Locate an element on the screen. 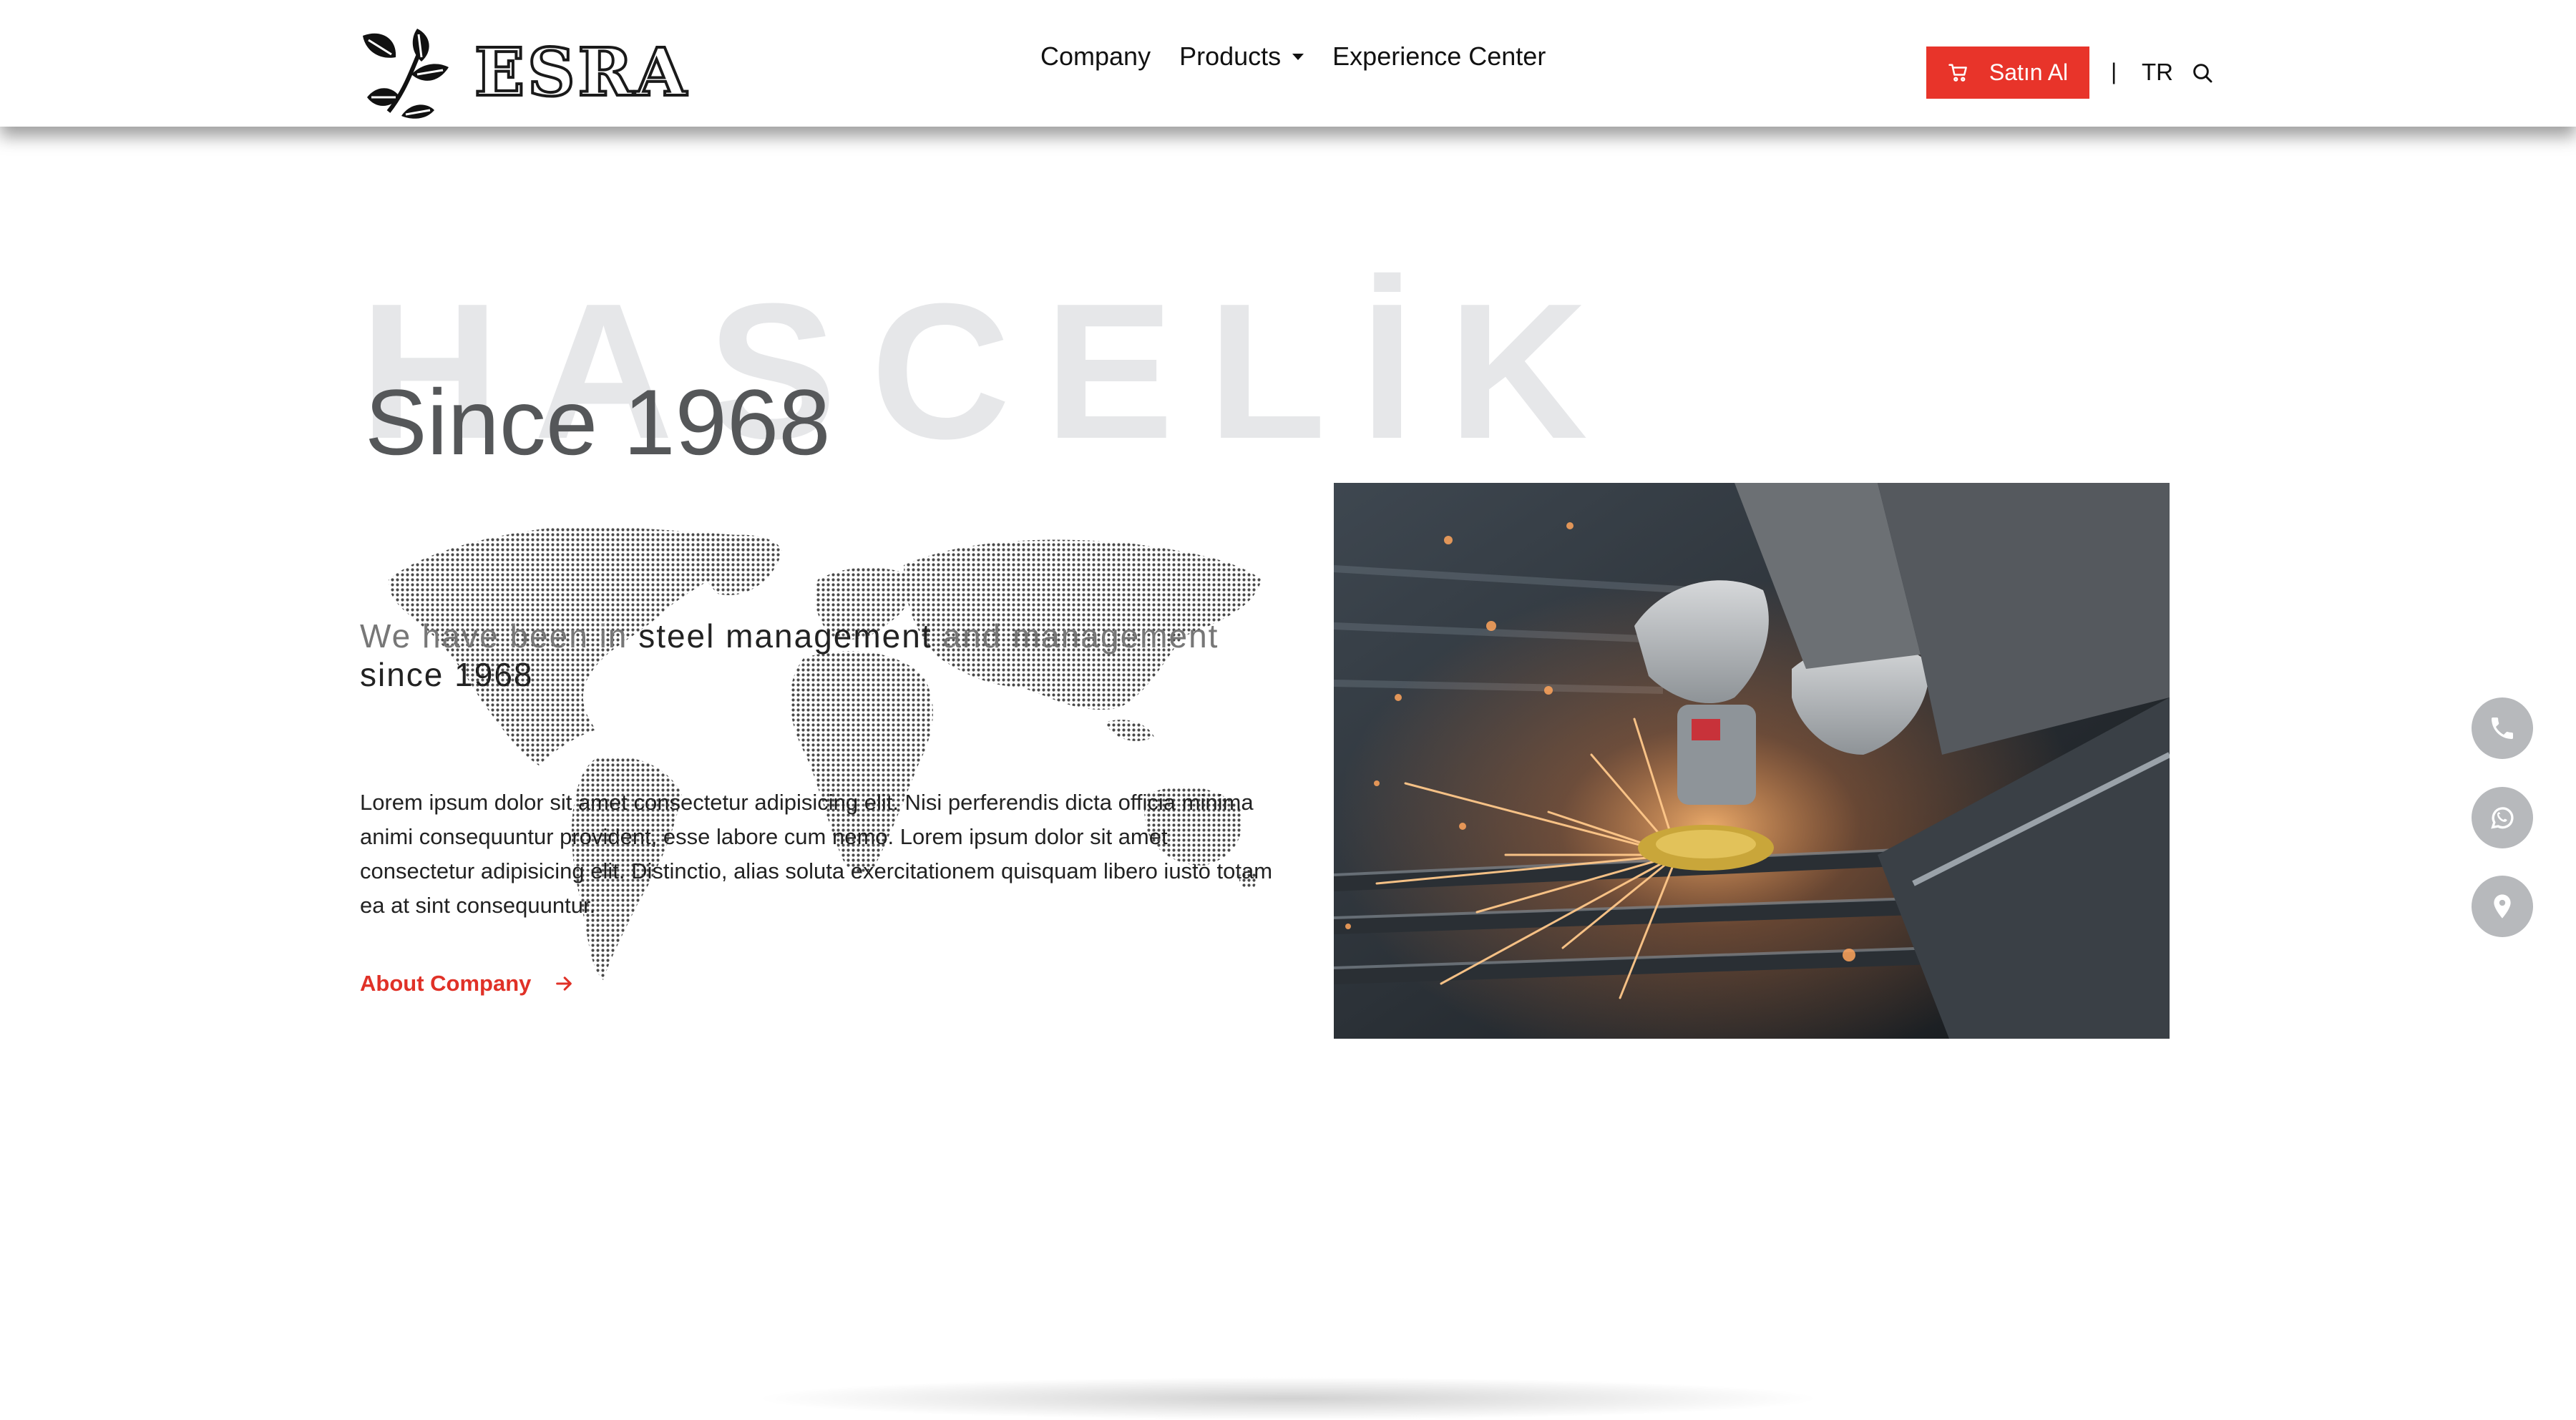 The width and height of the screenshot is (2576, 1420). phone-icon is located at coordinates (2502, 728).